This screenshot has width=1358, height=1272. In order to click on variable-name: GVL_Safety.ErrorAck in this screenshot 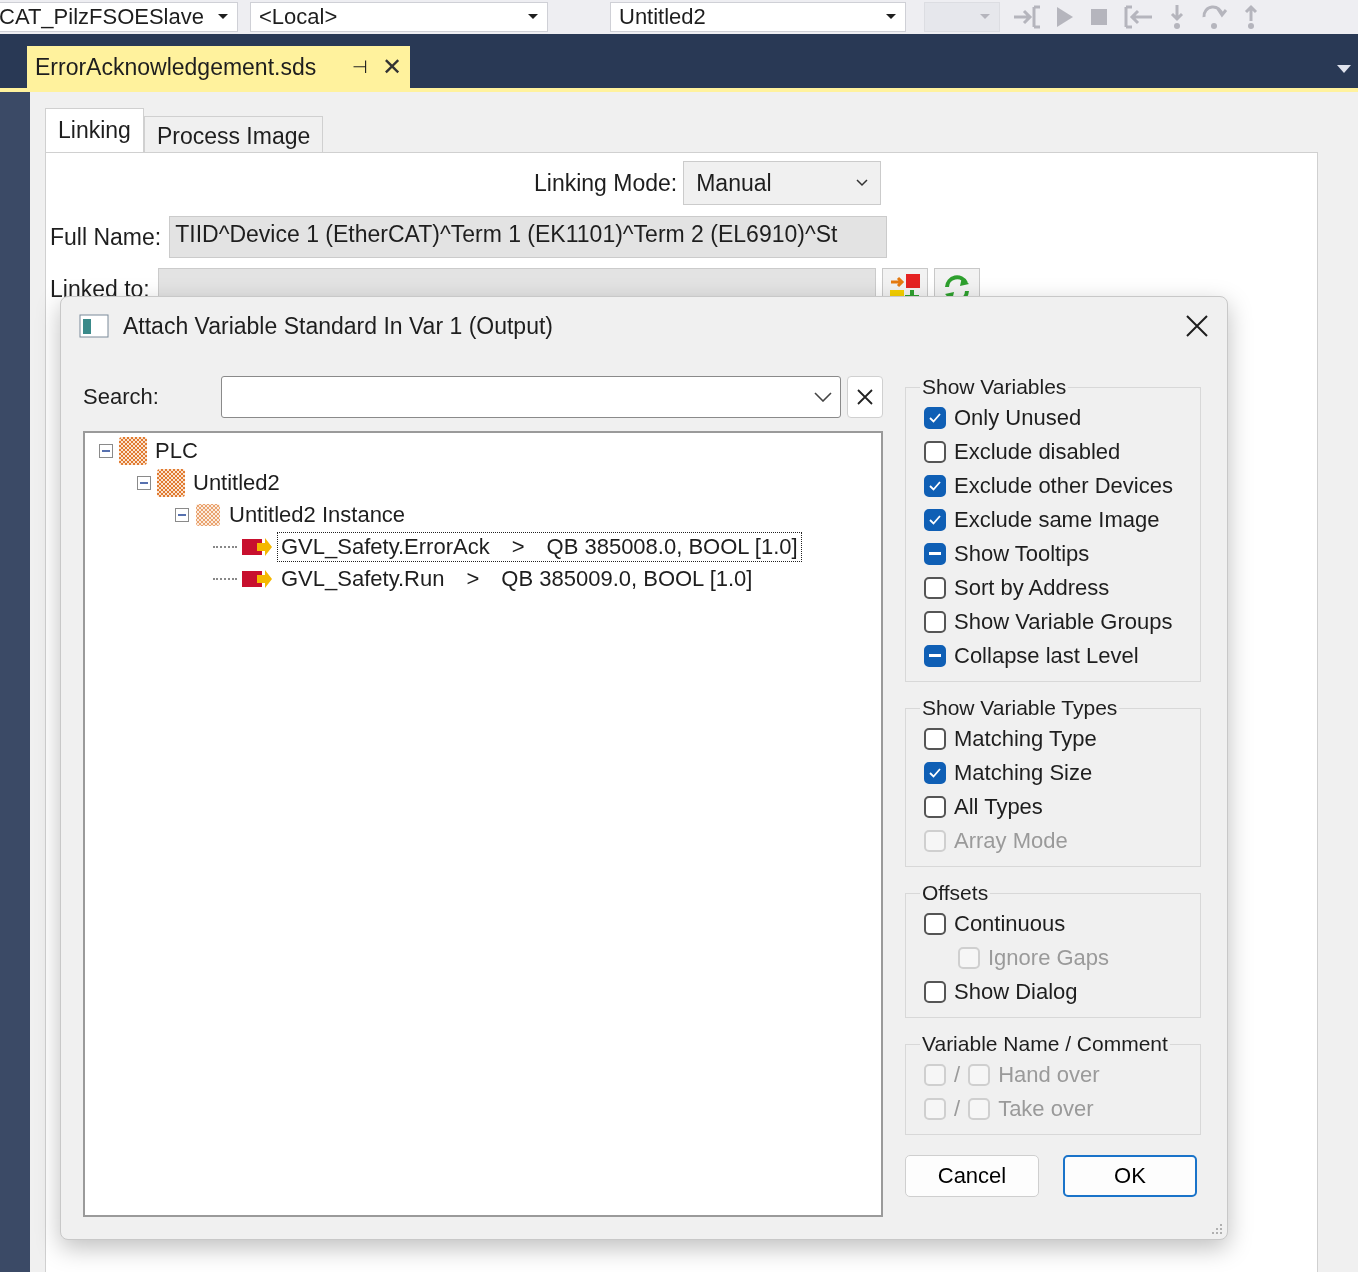, I will do `click(385, 547)`.